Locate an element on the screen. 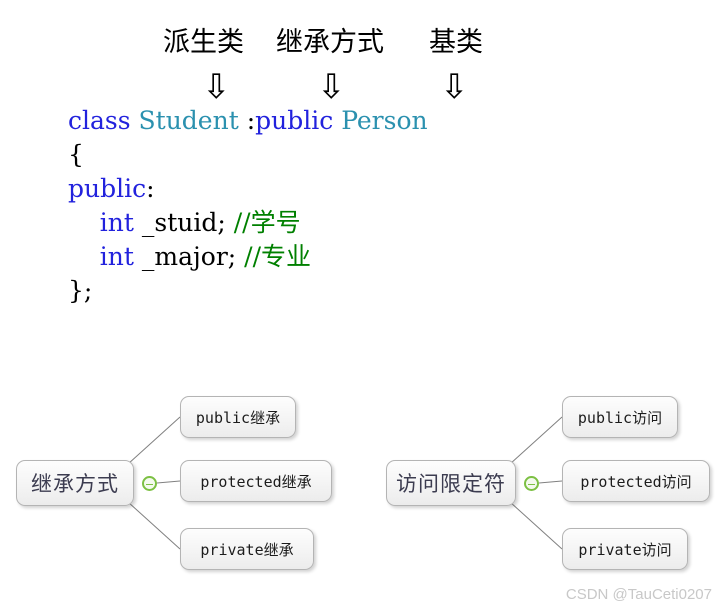 The height and width of the screenshot is (611, 726). annotation-label-inheritance-mode: 继承方式 is located at coordinates (330, 42).